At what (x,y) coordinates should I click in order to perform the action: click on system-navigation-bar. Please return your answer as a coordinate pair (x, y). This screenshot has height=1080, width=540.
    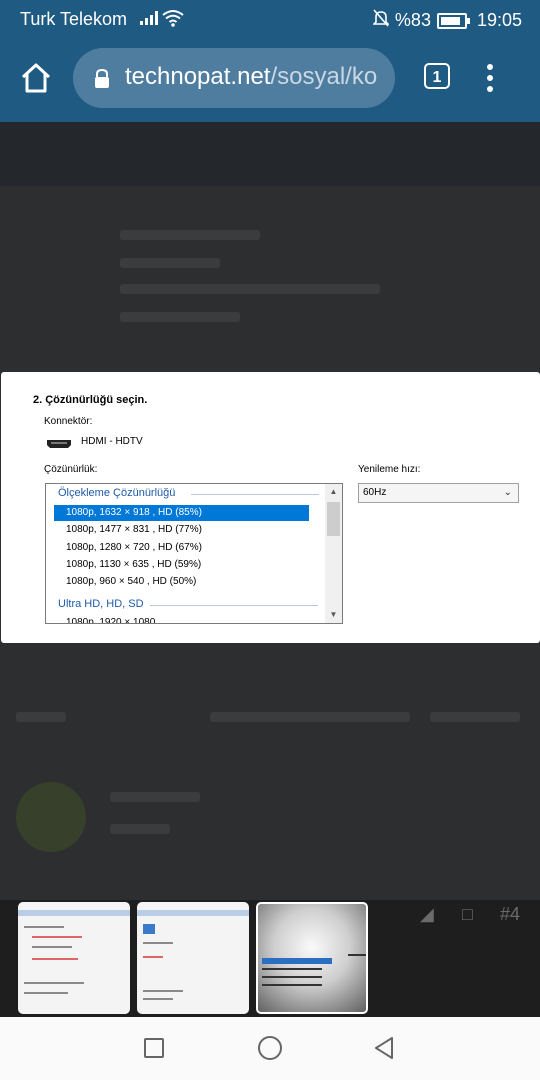
    Looking at the image, I should click on (270, 1048).